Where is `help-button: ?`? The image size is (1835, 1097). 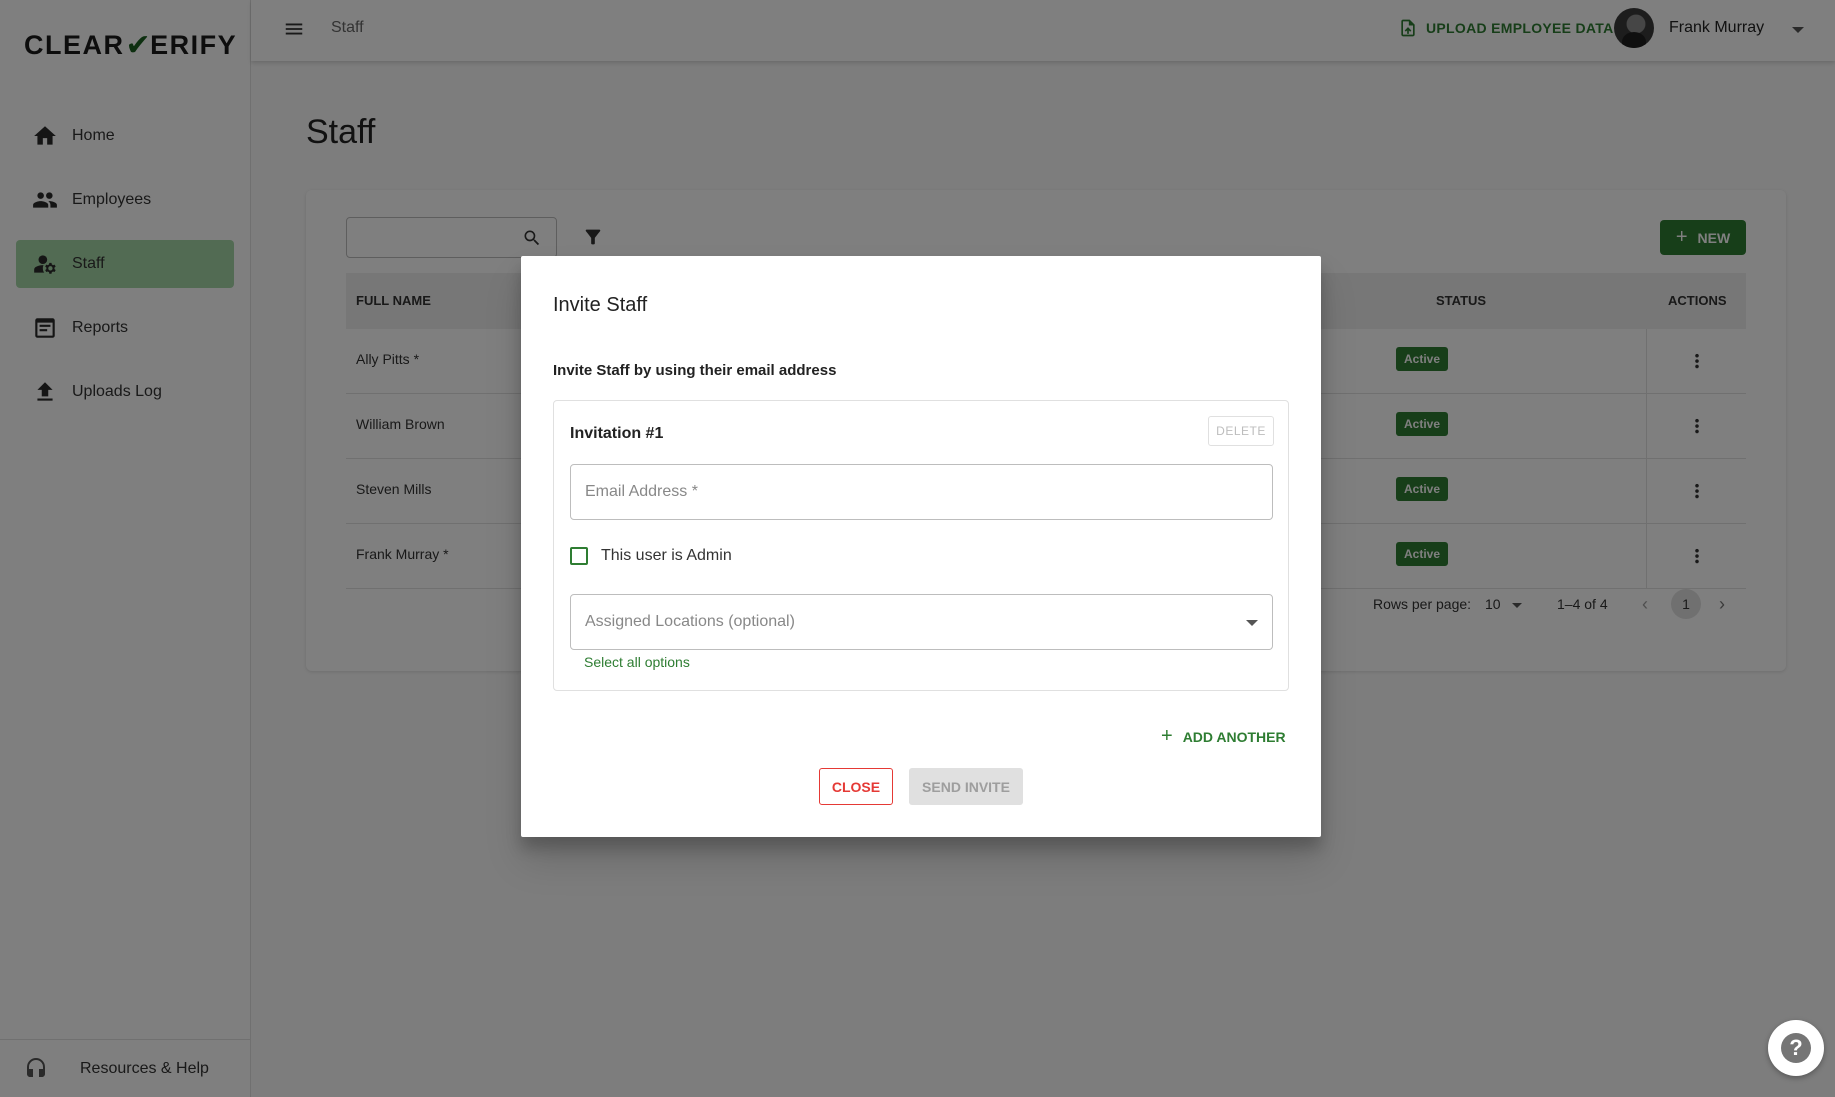
help-button: ? is located at coordinates (1796, 1048).